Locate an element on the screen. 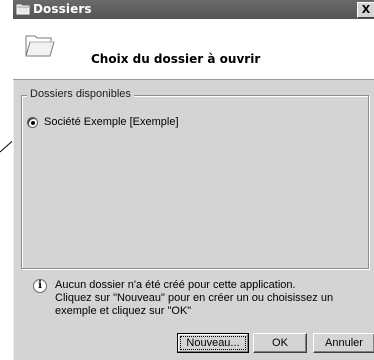 The width and height of the screenshot is (374, 360). ok-button: OK is located at coordinates (280, 343).